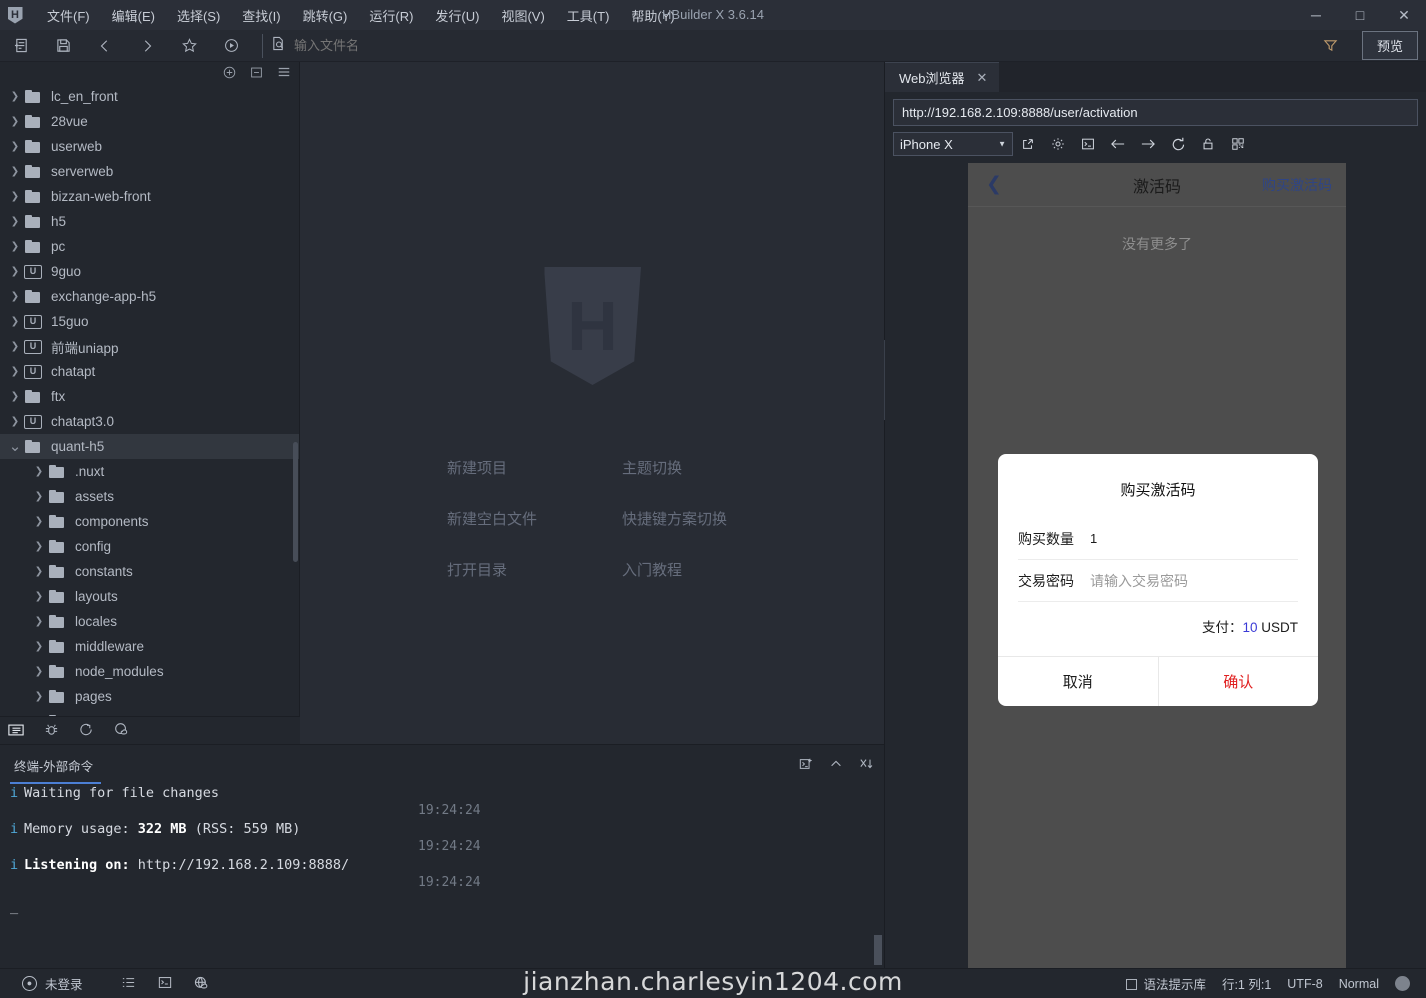 The image size is (1426, 998). I want to click on welcome-new-blank-file: 新建空白文件, so click(534, 518).